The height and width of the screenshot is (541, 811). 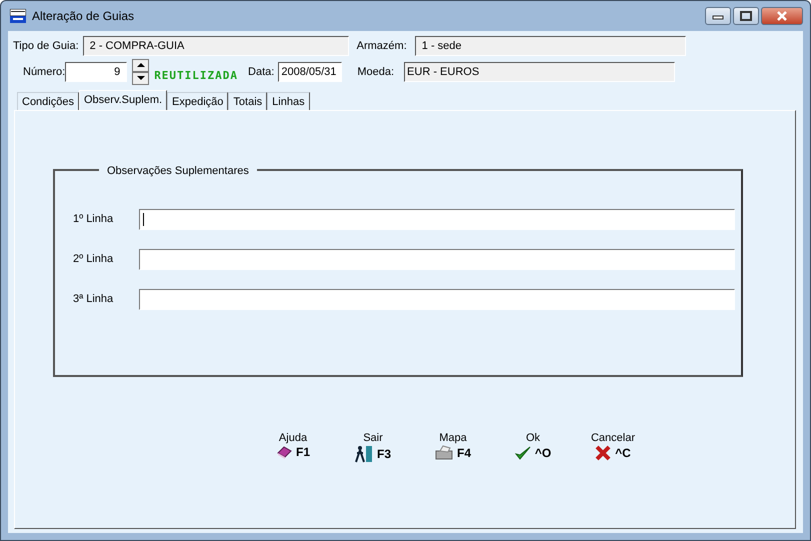 What do you see at coordinates (613, 447) in the screenshot?
I see `toolbar-button: Cancelar ^C` at bounding box center [613, 447].